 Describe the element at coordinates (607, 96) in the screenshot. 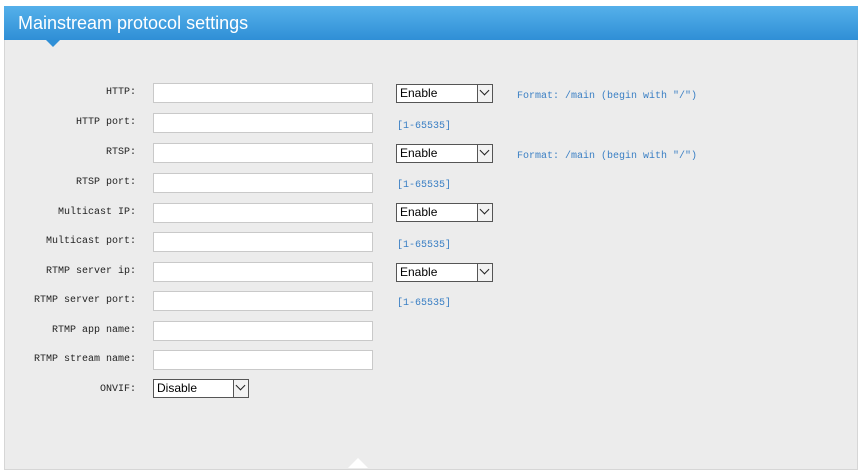

I see `http-format-hint: Format: /main (begin with "/")` at that location.